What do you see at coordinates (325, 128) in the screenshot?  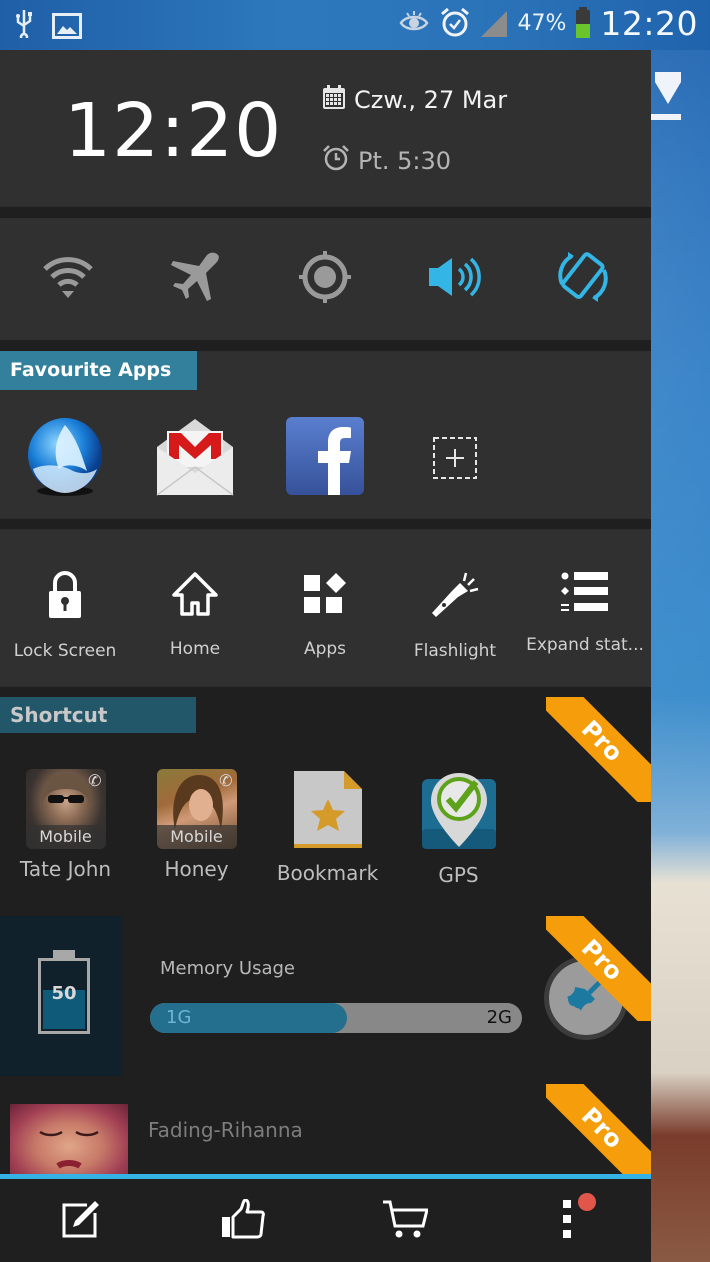 I see `clock-section: 12:20 Czw., 27 Mar Pt. 5:30` at bounding box center [325, 128].